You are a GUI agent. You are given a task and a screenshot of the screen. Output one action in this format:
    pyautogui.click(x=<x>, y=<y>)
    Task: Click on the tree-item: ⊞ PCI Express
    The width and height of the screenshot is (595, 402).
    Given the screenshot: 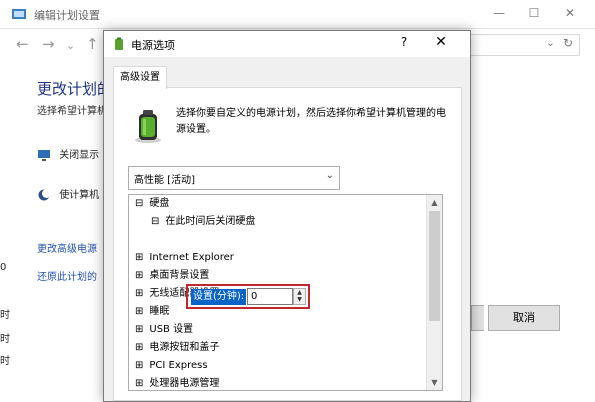 What is the action you would take?
    pyautogui.click(x=171, y=366)
    